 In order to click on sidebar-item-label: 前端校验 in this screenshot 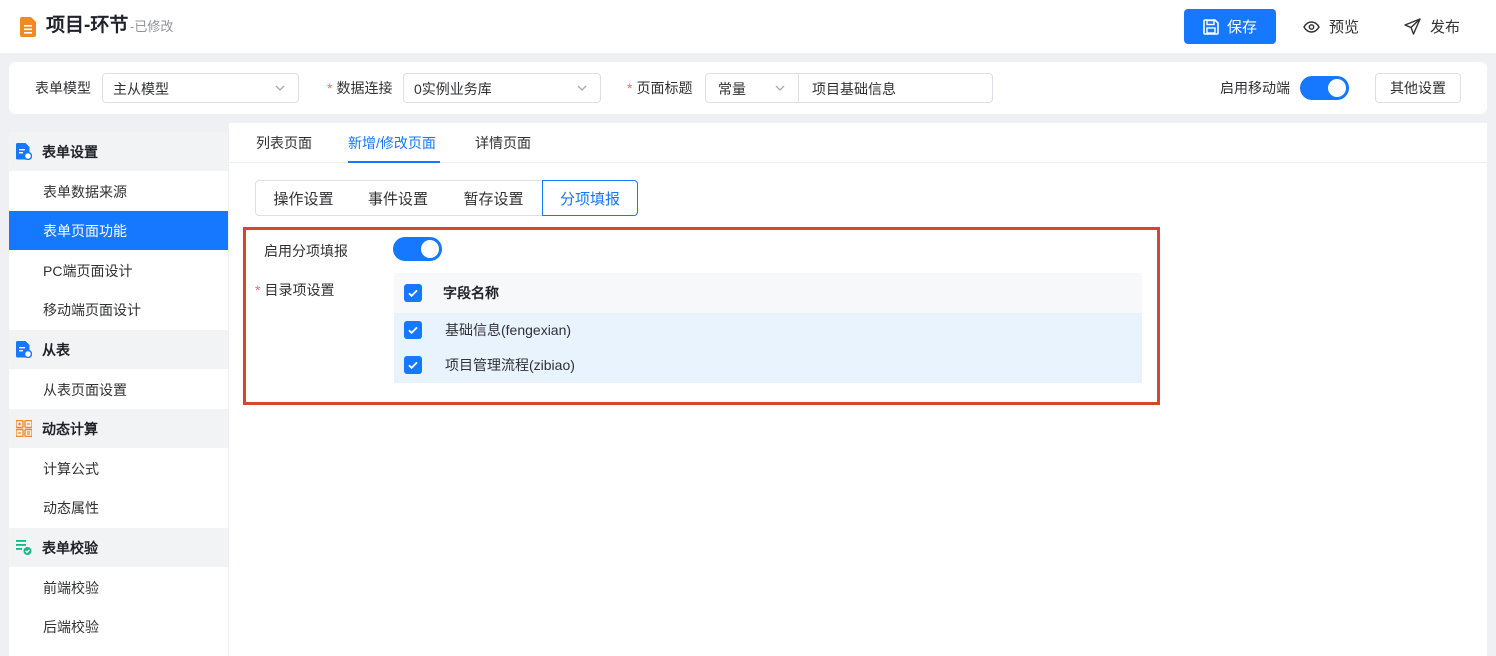, I will do `click(71, 588)`.